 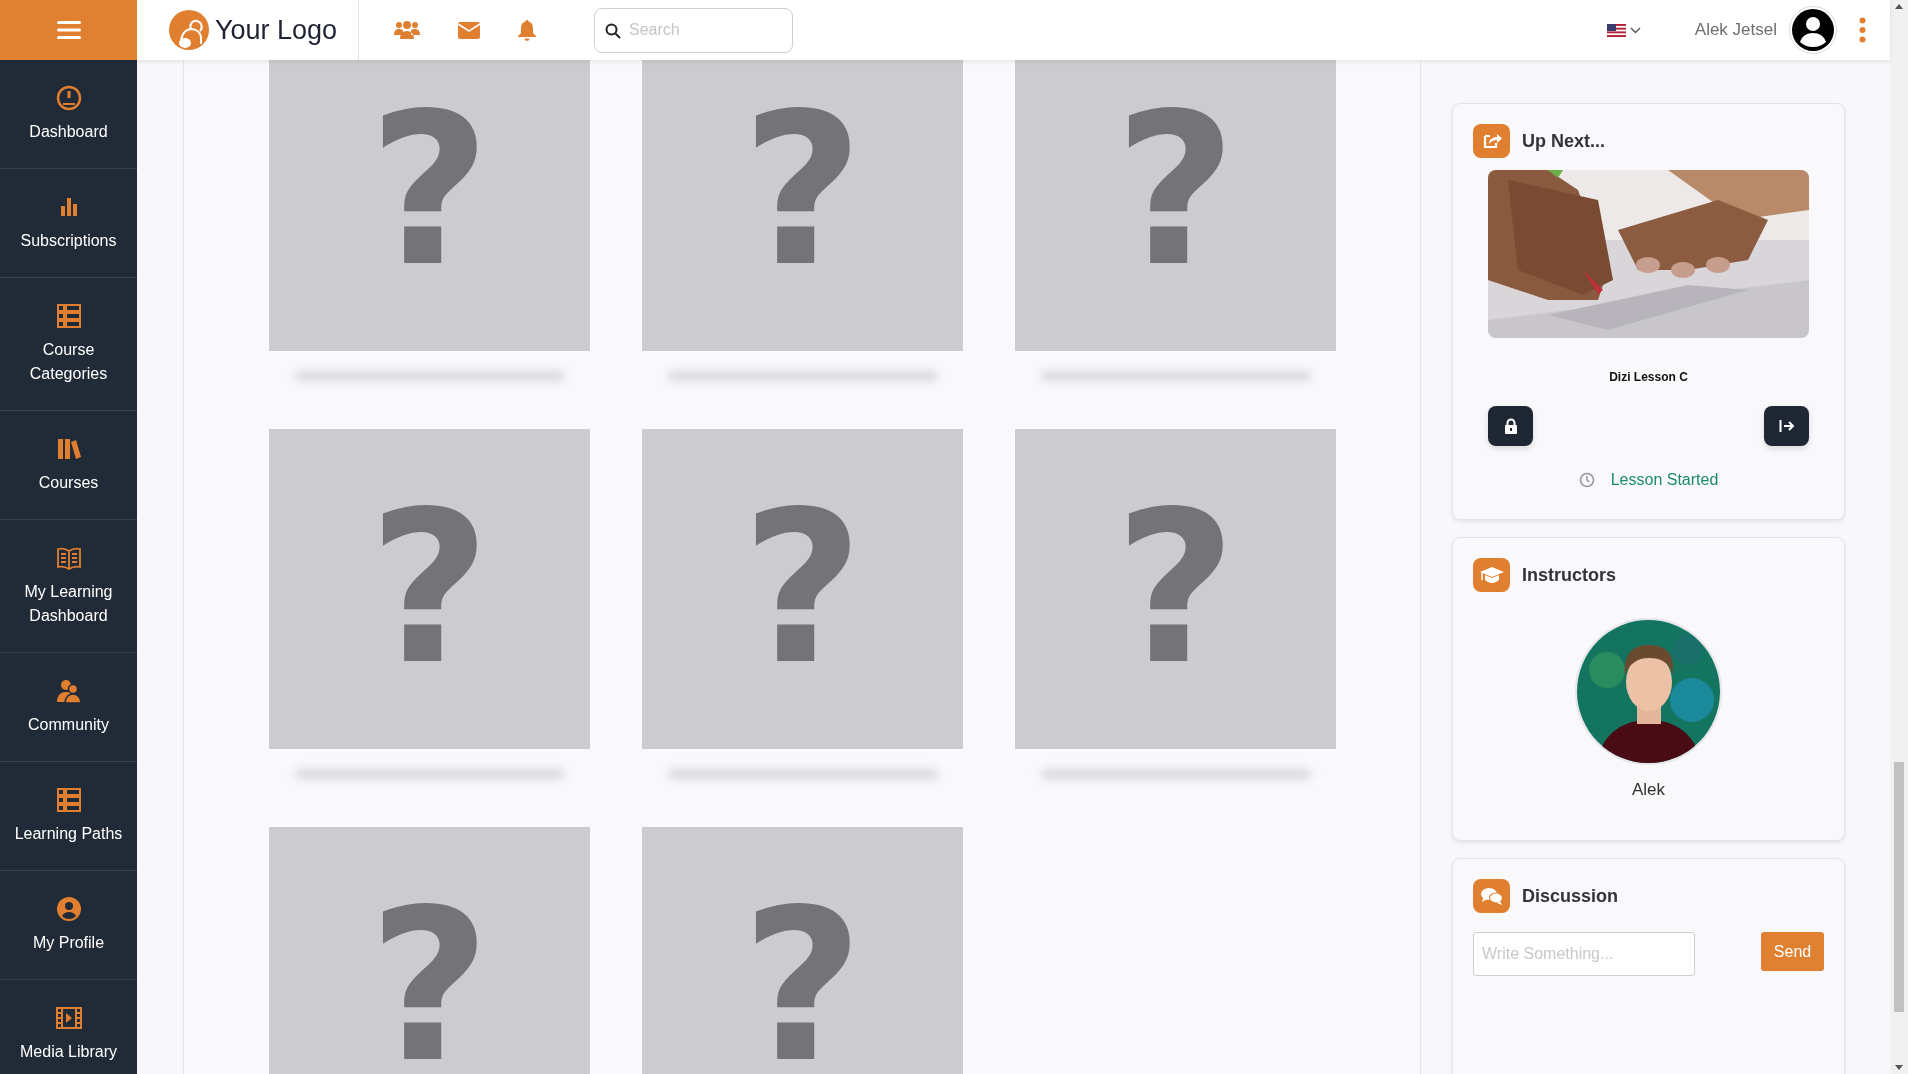 What do you see at coordinates (68, 1027) in the screenshot?
I see `sidebar-item: Media Library` at bounding box center [68, 1027].